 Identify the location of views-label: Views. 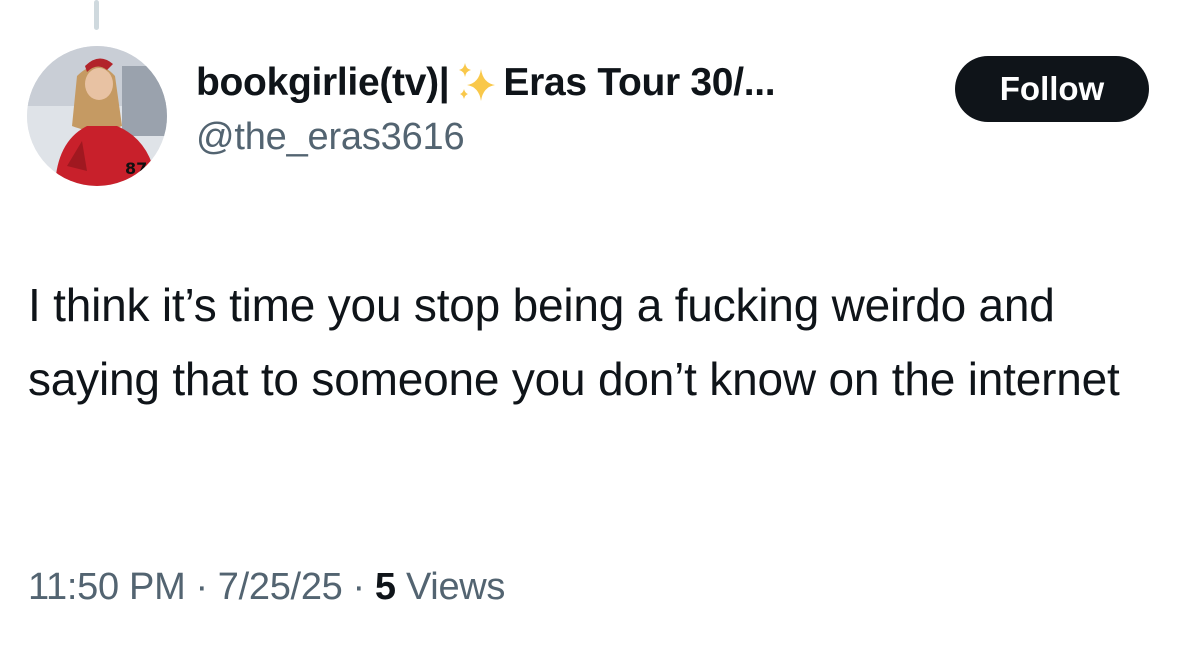
(455, 587).